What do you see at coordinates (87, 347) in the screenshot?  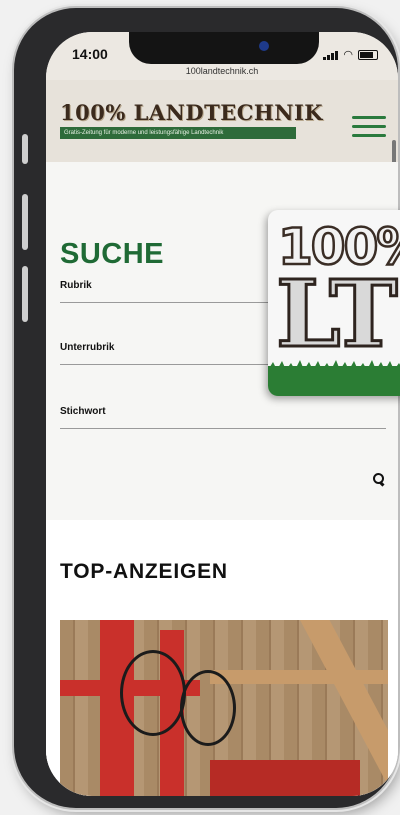 I see `unterrubrik-label: Unterrubrik` at bounding box center [87, 347].